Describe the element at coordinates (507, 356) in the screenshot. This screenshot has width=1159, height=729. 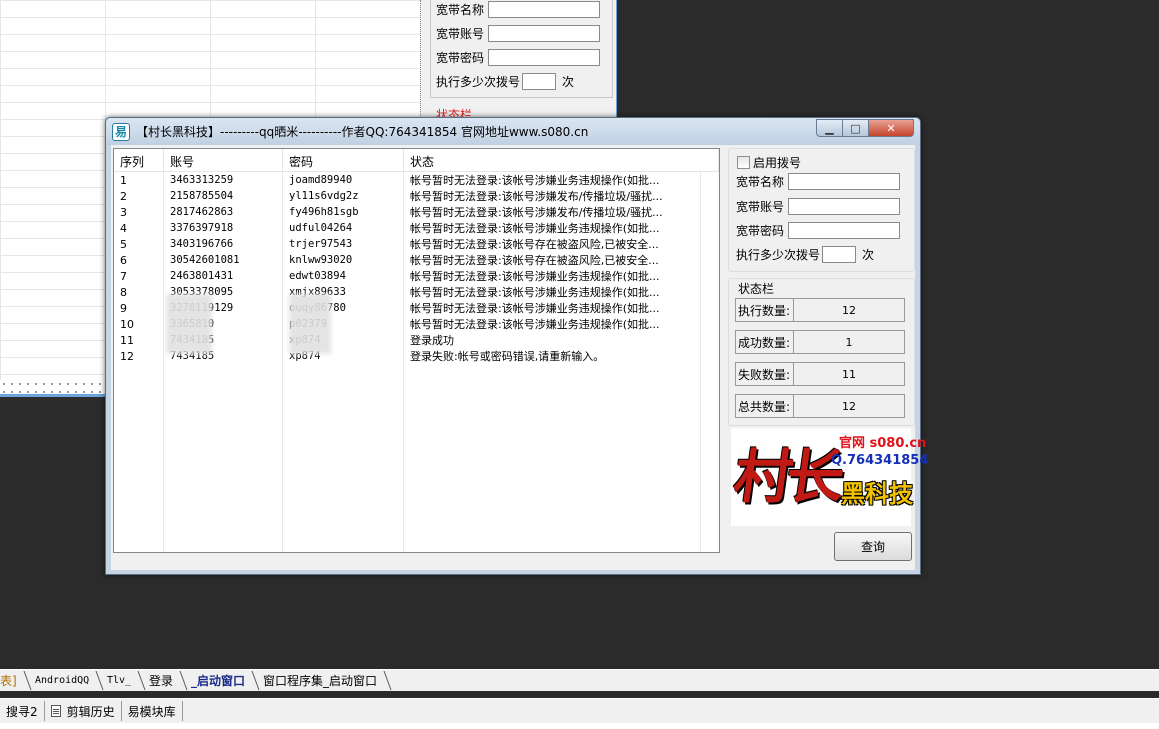
I see `cell-status: 登录失败:帐号或密码错误,请重新输入。` at that location.